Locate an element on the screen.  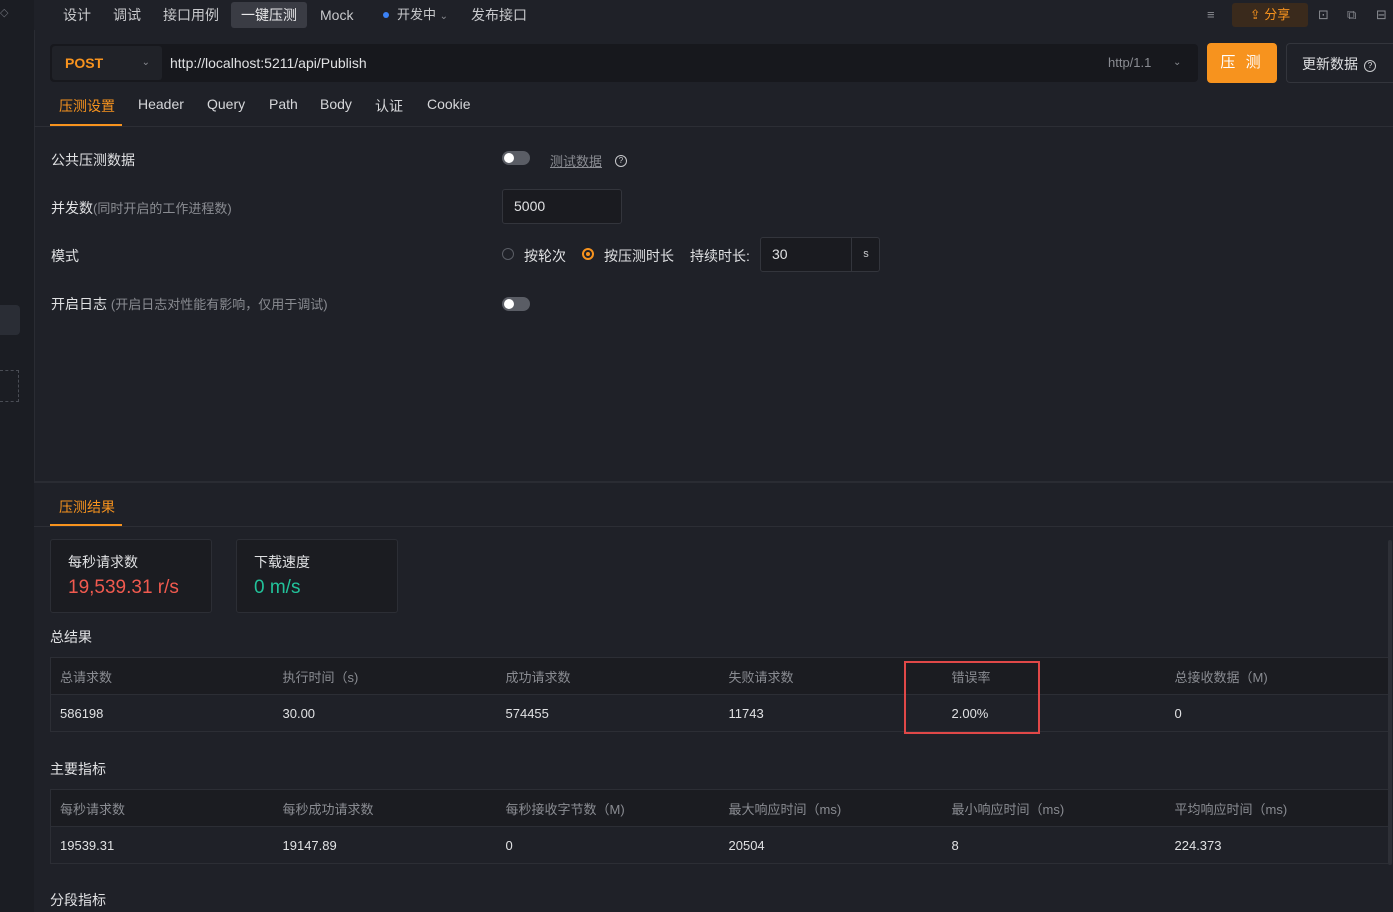
update-data-button: 更新数据? is located at coordinates (1339, 63).